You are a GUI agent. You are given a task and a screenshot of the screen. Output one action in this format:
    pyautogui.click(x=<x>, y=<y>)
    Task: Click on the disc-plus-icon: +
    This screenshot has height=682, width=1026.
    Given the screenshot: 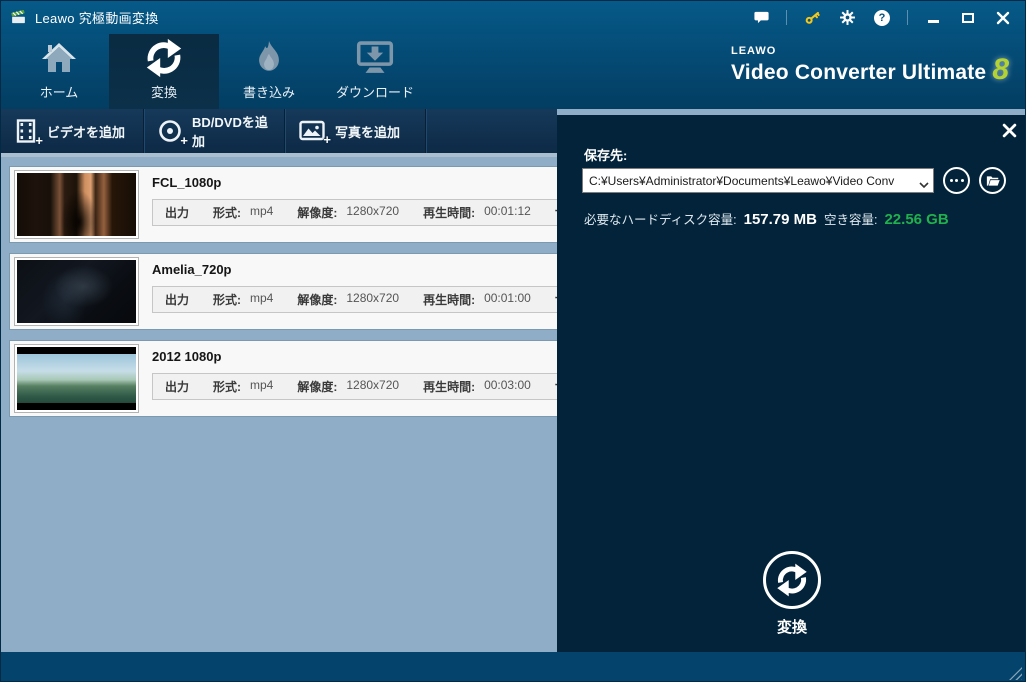 What is the action you would take?
    pyautogui.click(x=173, y=133)
    